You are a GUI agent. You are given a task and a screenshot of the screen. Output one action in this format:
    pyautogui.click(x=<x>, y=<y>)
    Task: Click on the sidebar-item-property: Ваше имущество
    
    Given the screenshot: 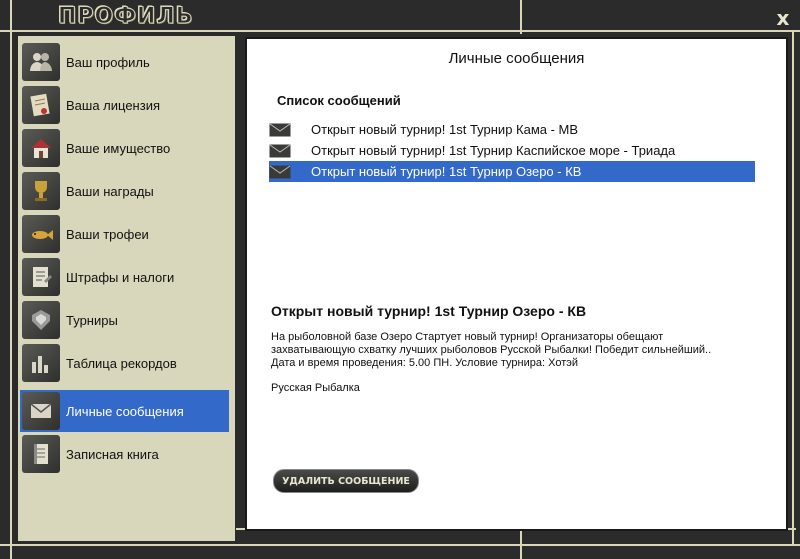 What is the action you would take?
    pyautogui.click(x=124, y=148)
    